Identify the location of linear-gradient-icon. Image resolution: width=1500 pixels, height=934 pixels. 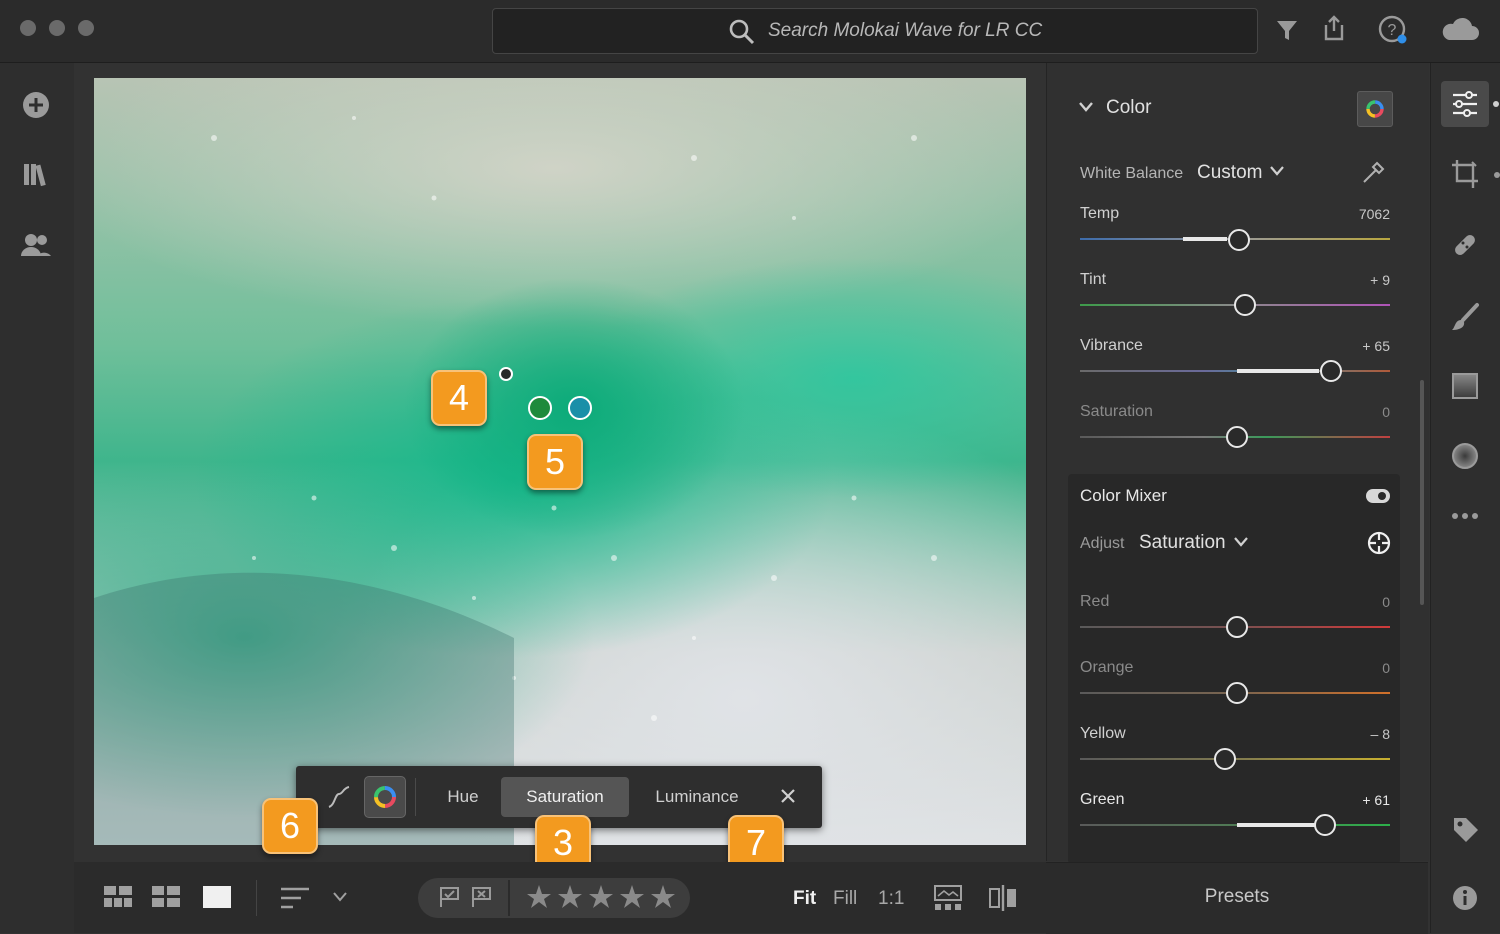
(1465, 386).